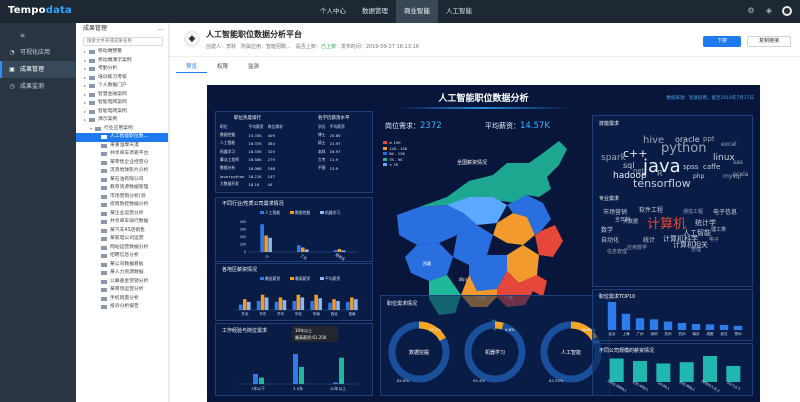 This screenshot has width=800, height=402. Describe the element at coordinates (316, 46) in the screenshot. I see `status: 是否上架：已上架` at that location.